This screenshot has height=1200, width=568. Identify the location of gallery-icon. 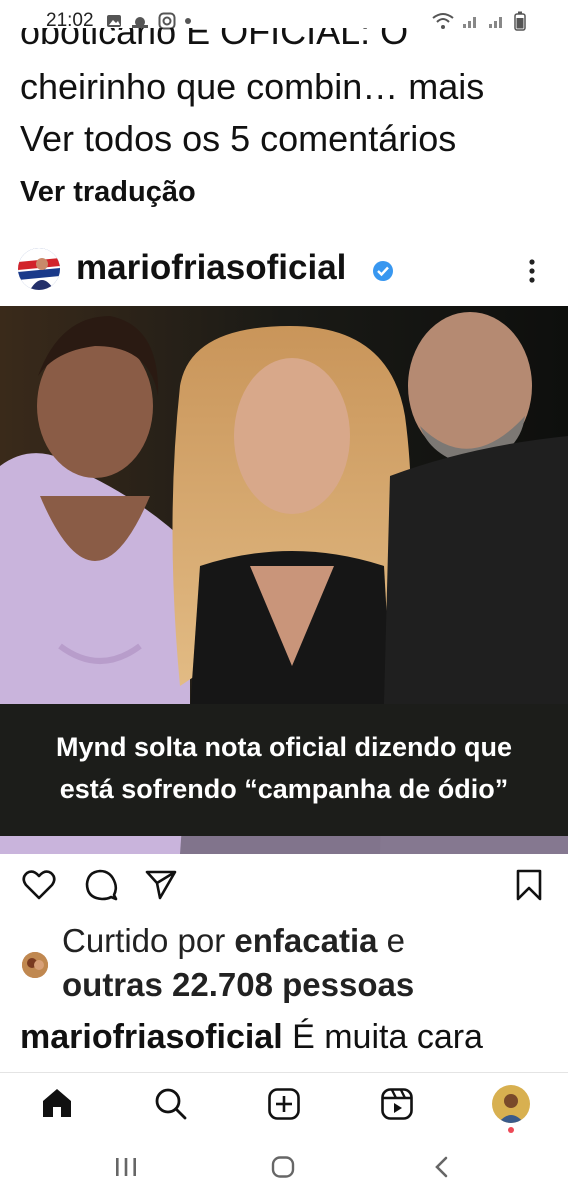
(114, 21).